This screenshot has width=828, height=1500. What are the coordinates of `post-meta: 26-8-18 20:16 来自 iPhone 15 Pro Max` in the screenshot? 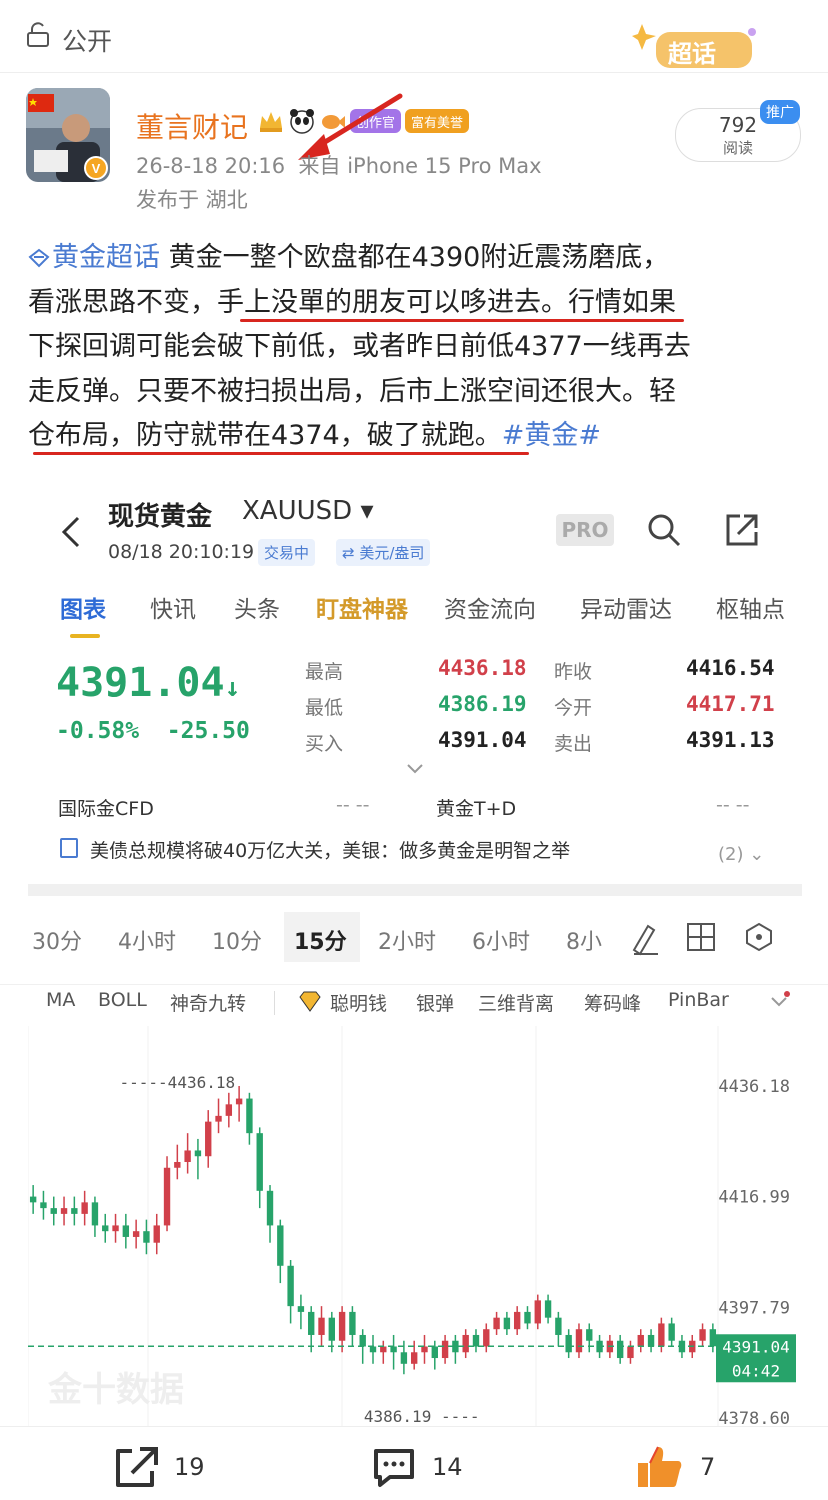 It's located at (339, 165).